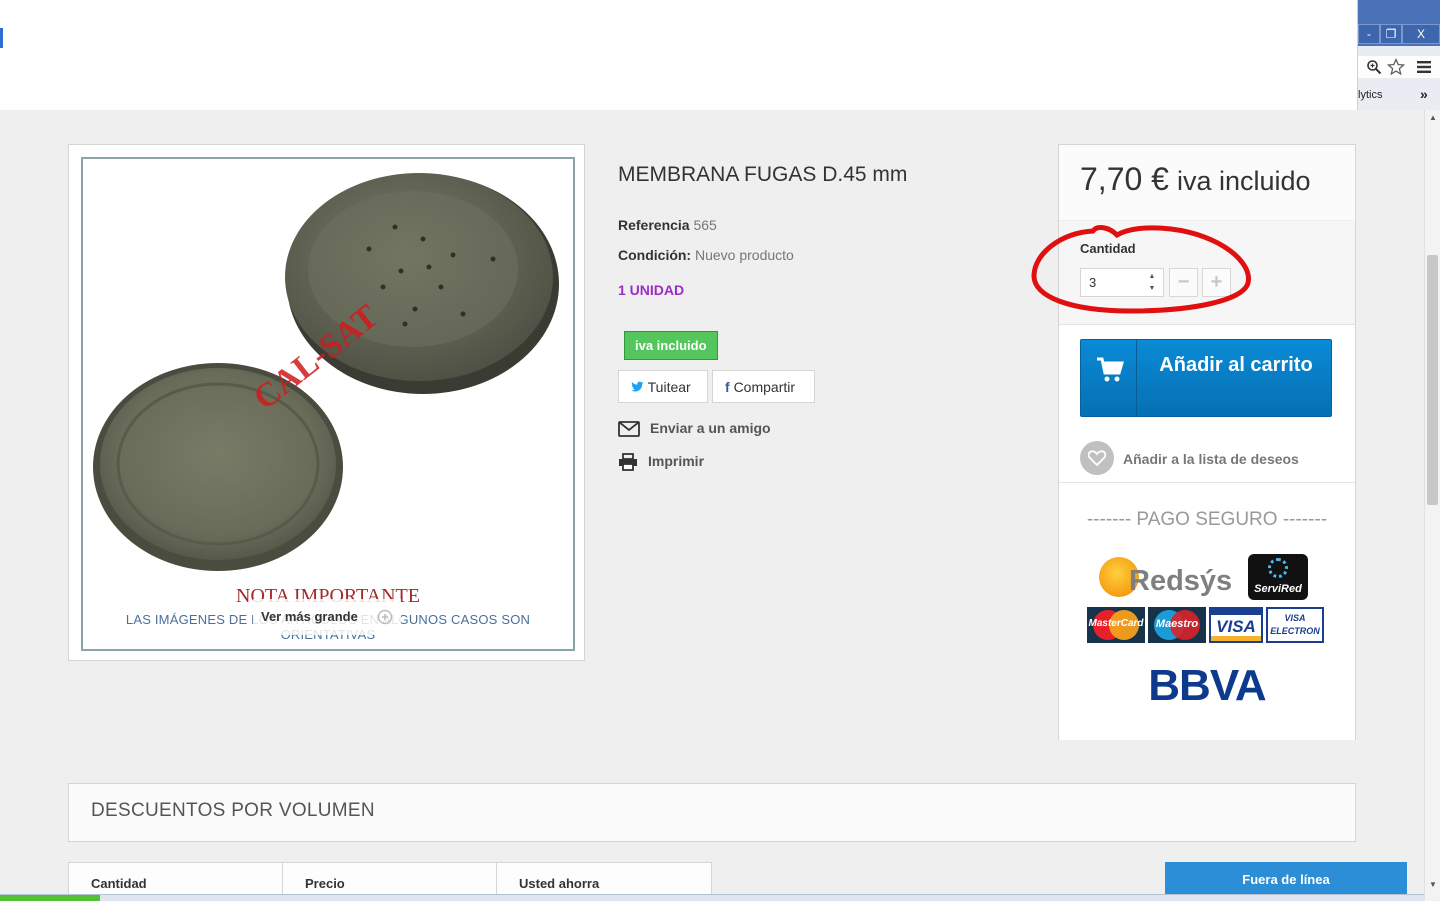 This screenshot has height=901, width=1440. I want to click on redsys-logo: Redsýs, so click(1174, 578).